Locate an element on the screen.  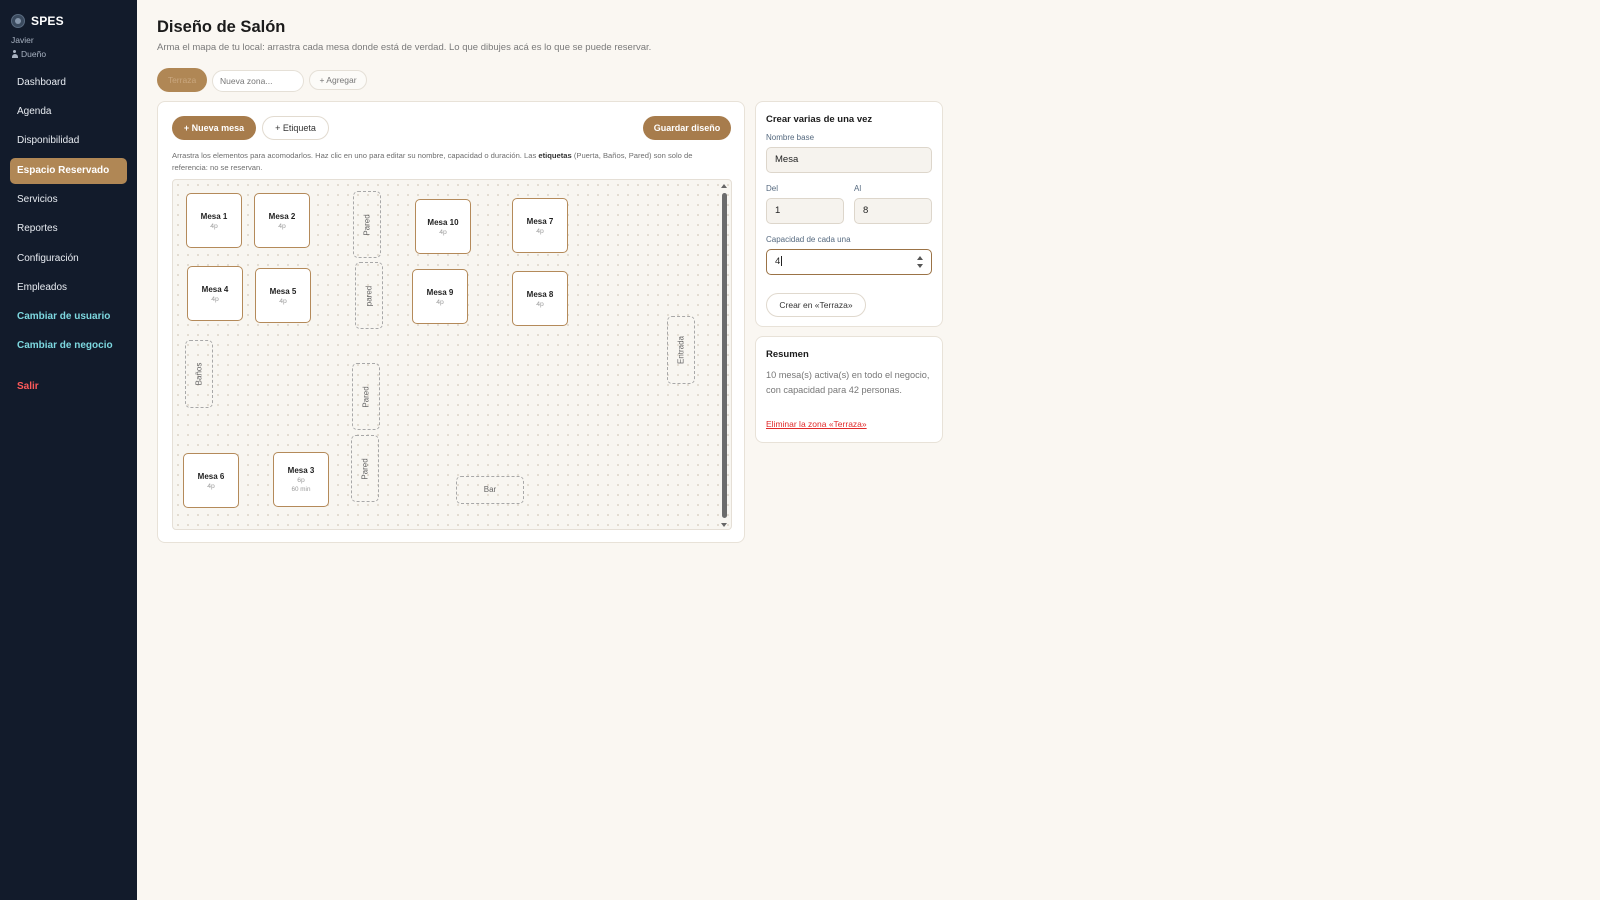
sidebar-item-cambiar-negocio: Cambiar de negocio is located at coordinates (68, 346).